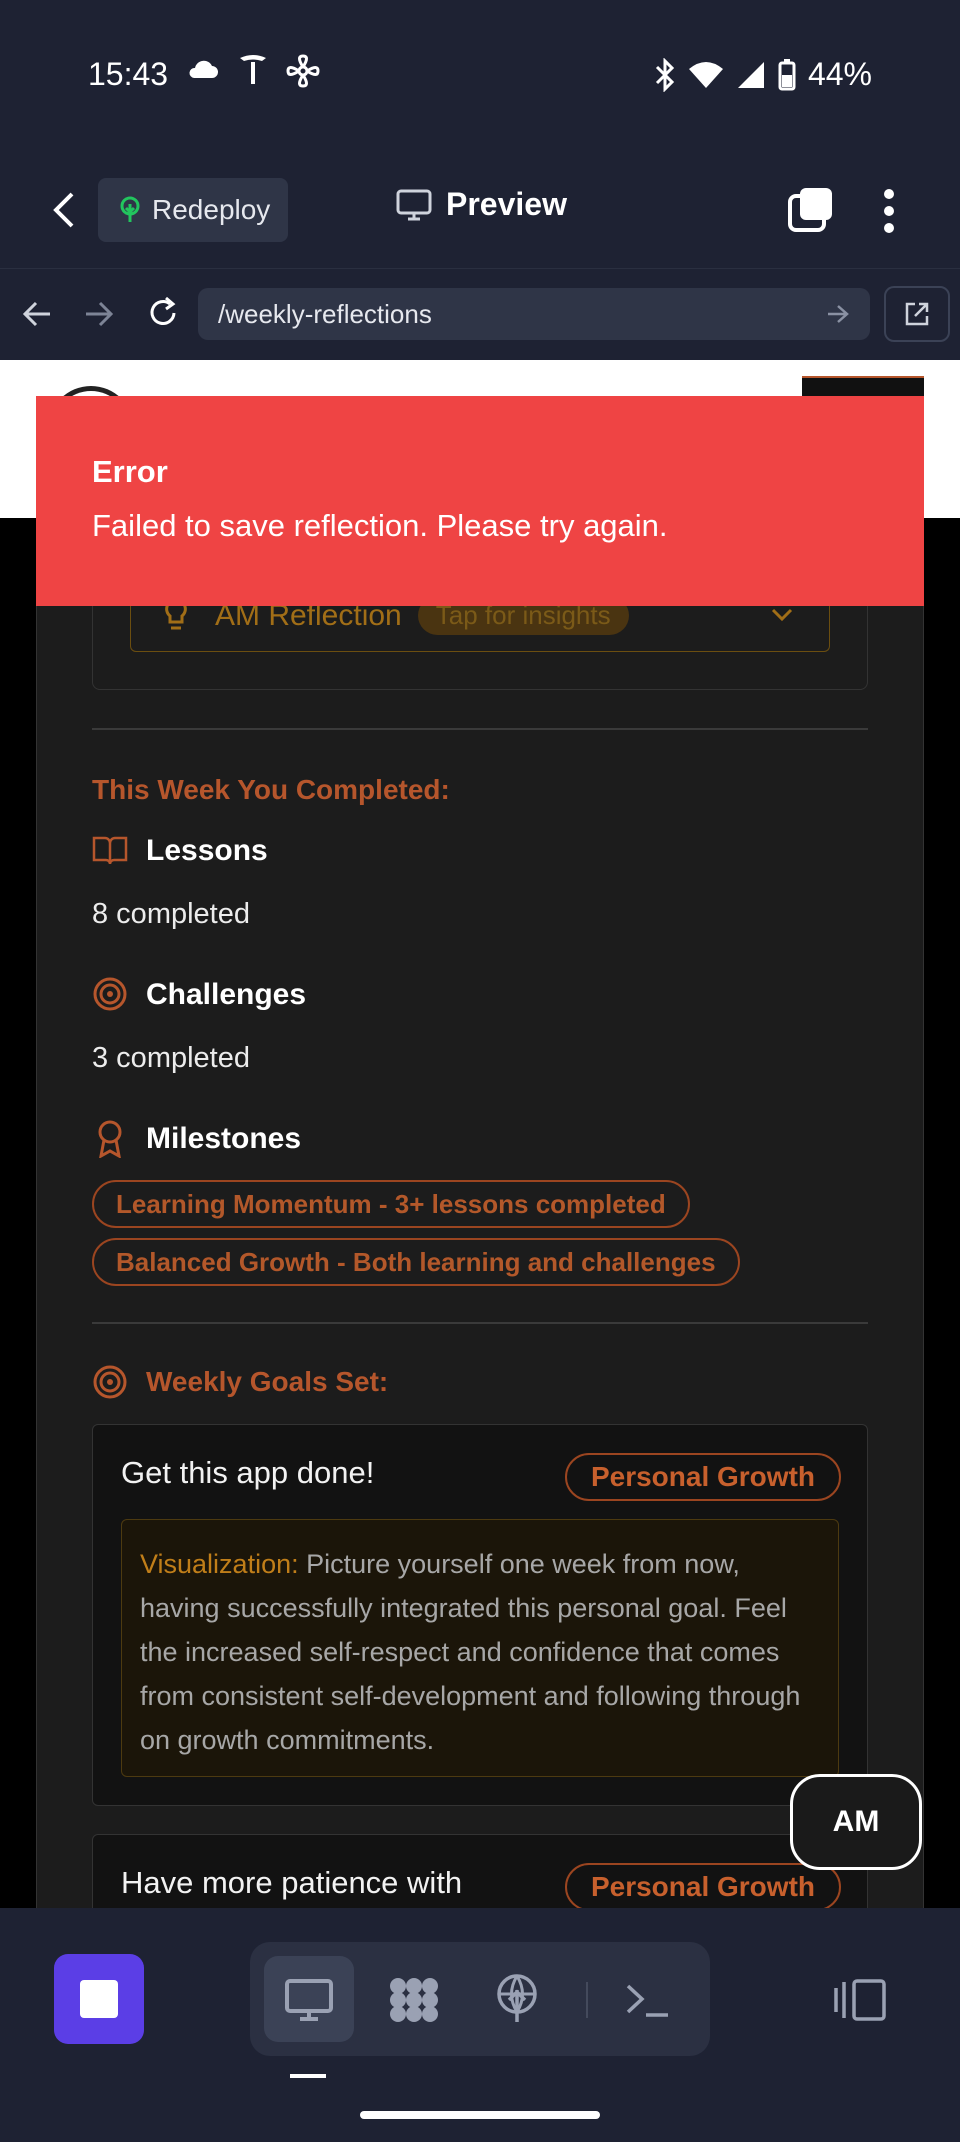 Image resolution: width=960 pixels, height=2142 pixels. Describe the element at coordinates (163, 313) in the screenshot. I see `reload-icon` at that location.